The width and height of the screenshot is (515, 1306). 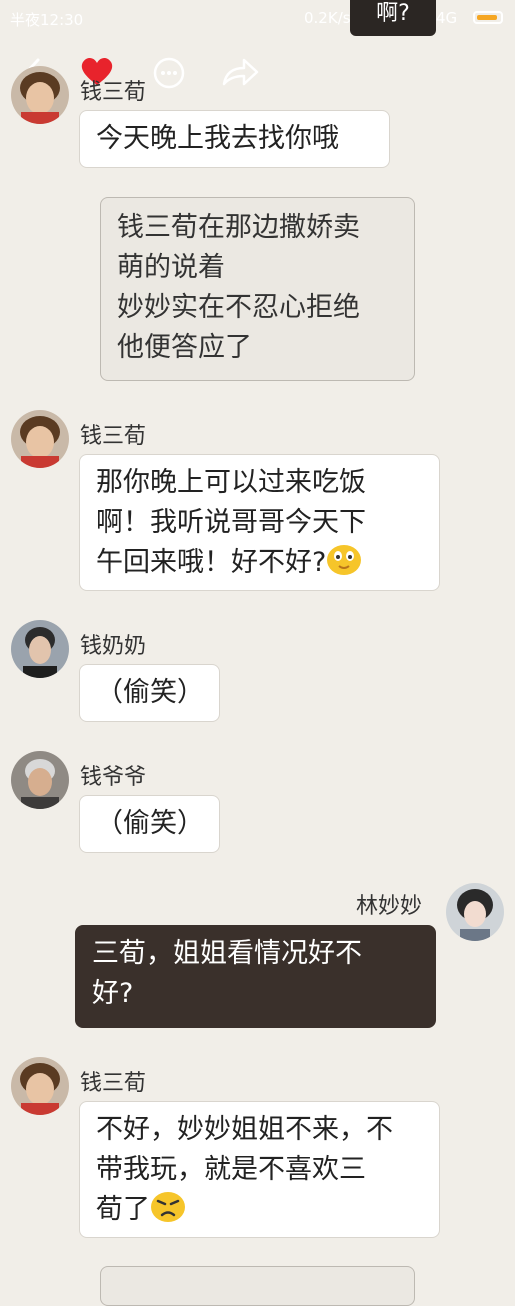 What do you see at coordinates (344, 560) in the screenshot?
I see `smile-emoji-icon` at bounding box center [344, 560].